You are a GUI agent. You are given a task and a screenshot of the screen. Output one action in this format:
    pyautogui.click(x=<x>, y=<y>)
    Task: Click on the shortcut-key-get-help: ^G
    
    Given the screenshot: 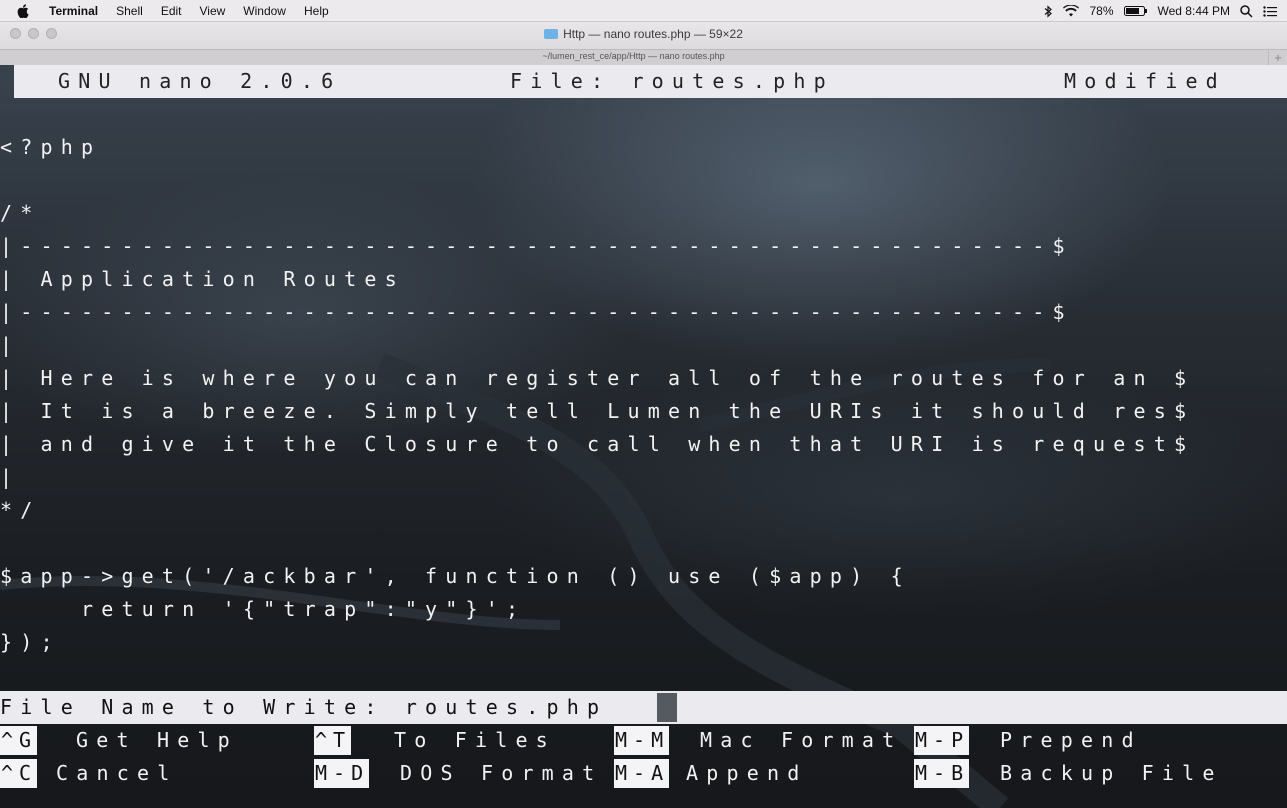 What is the action you would take?
    pyautogui.click(x=19, y=740)
    